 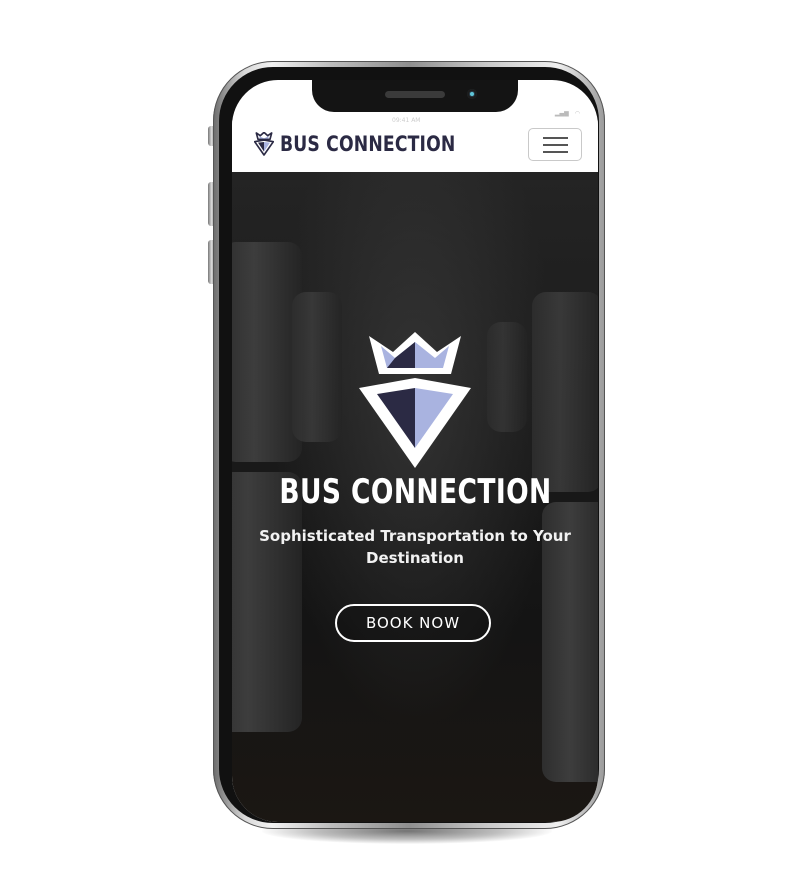 What do you see at coordinates (577, 113) in the screenshot?
I see `wifi-icon: ◠` at bounding box center [577, 113].